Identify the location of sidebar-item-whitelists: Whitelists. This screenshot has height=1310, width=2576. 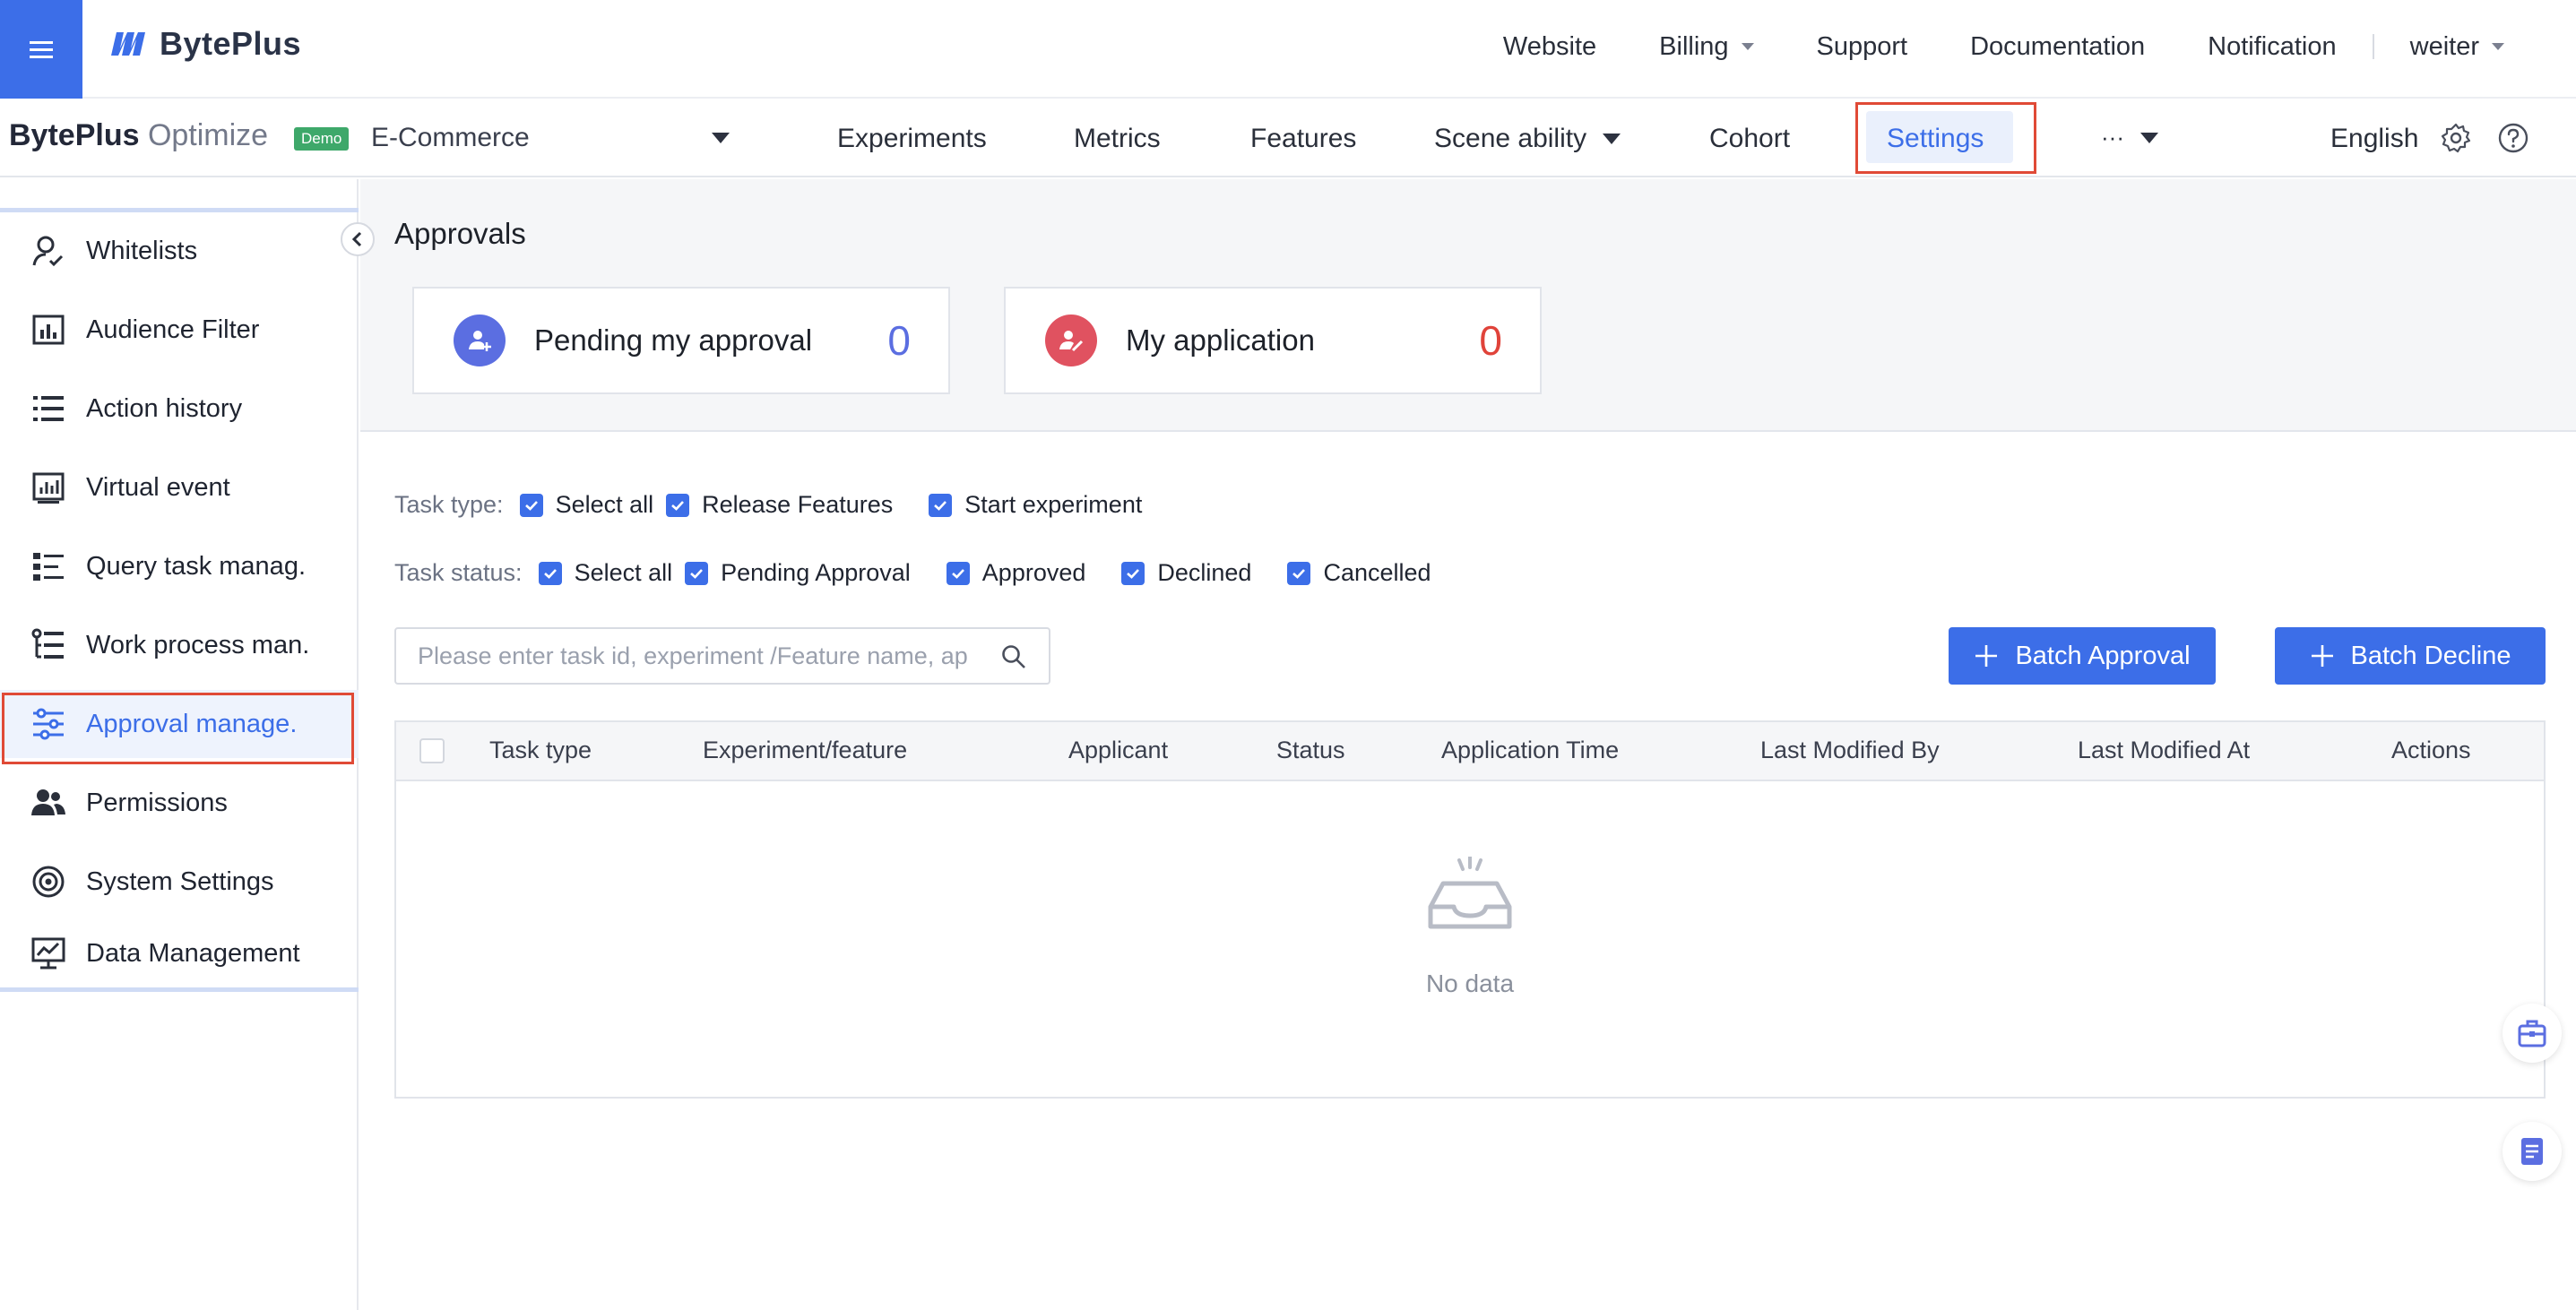
(179, 251).